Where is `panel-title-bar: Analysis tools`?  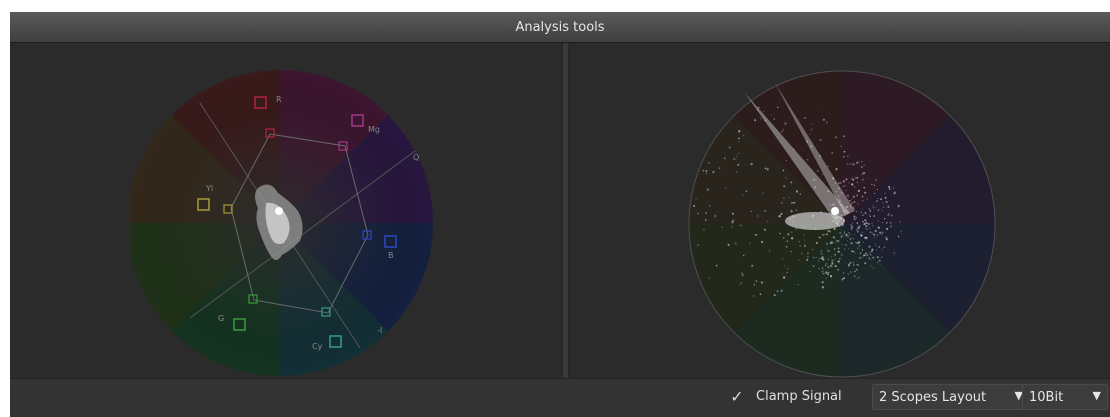 panel-title-bar: Analysis tools is located at coordinates (560, 27).